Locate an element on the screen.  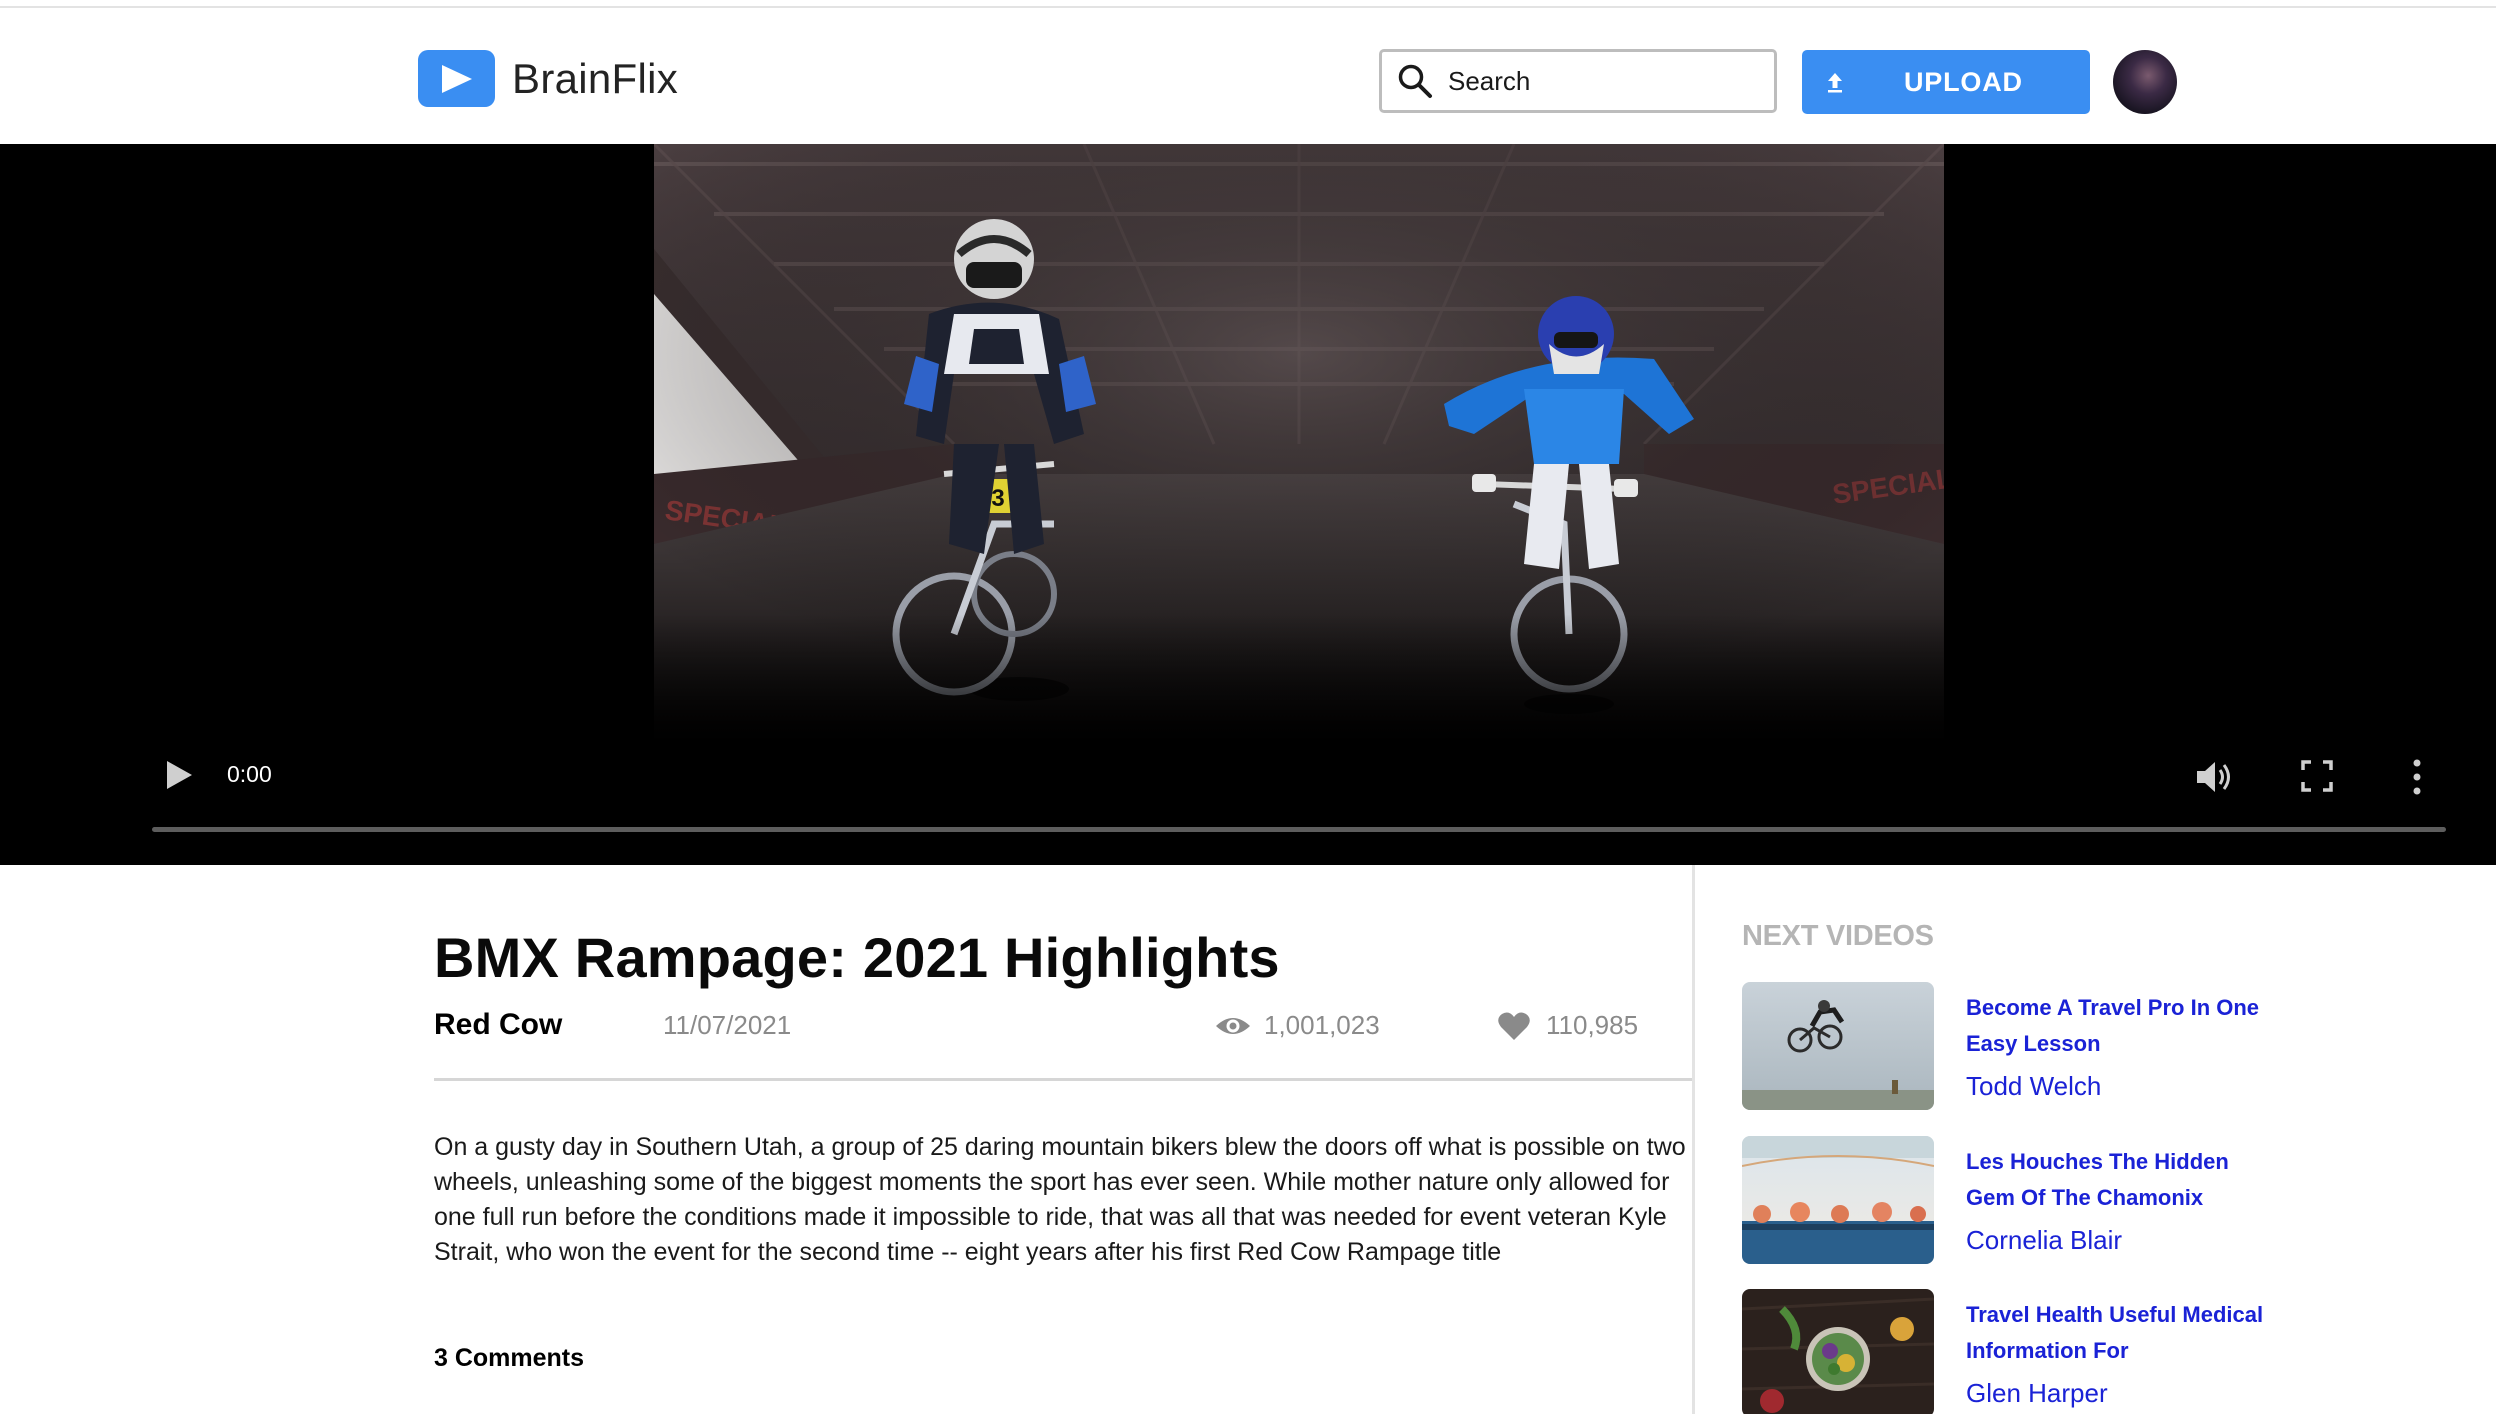
top-border is located at coordinates (1248, 4).